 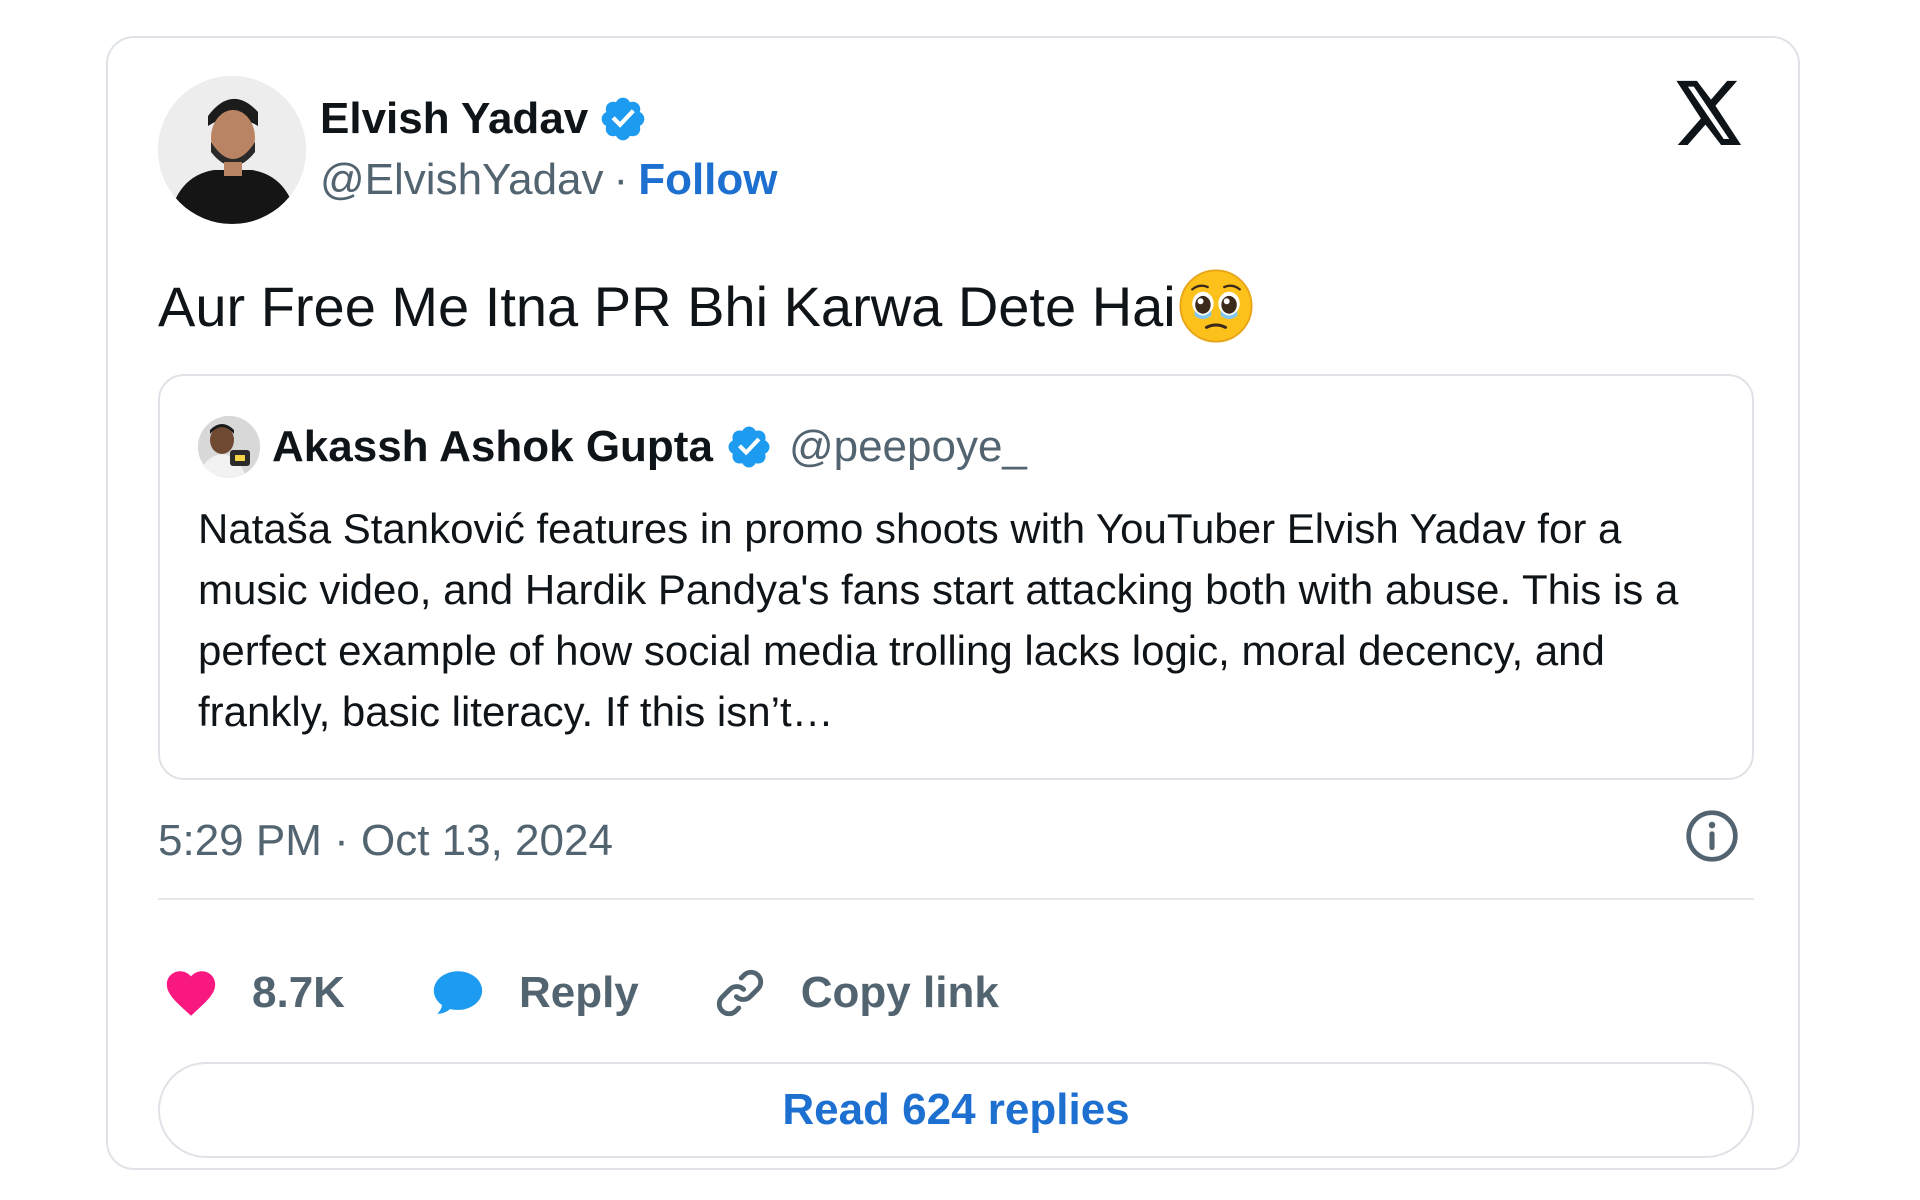 What do you see at coordinates (385, 841) in the screenshot?
I see `tweet-timestamp: 5:29 PM · Oct 13, 2024` at bounding box center [385, 841].